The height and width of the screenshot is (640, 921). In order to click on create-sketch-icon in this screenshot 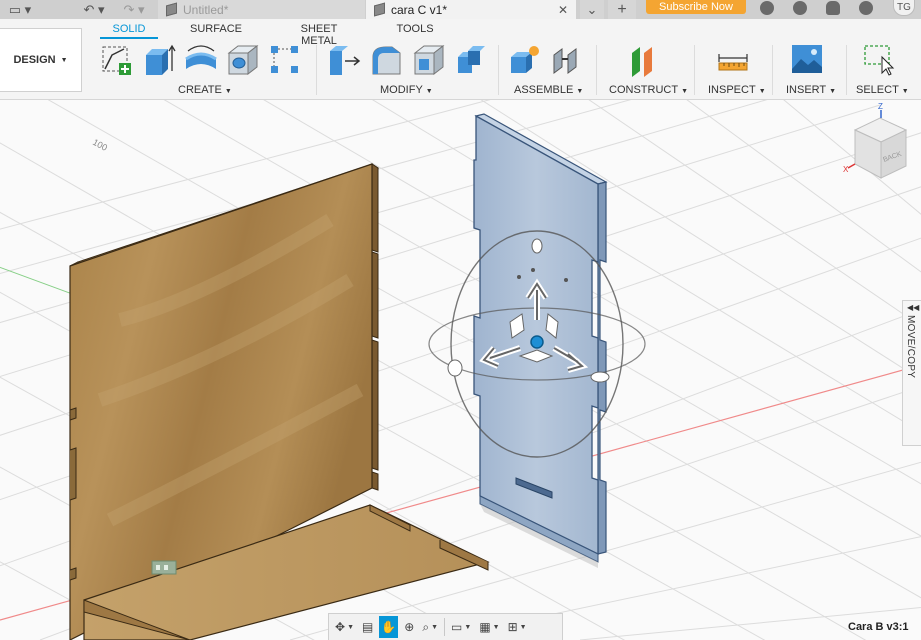, I will do `click(117, 60)`.